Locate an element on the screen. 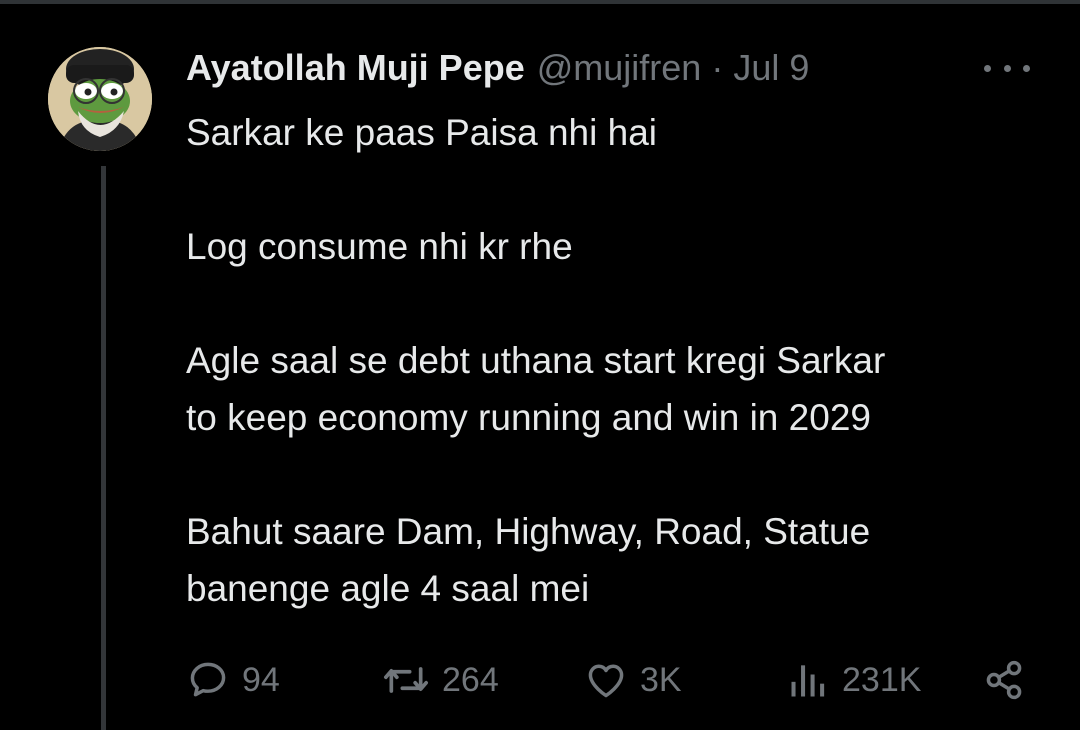 The image size is (1080, 730). top-divider is located at coordinates (540, 2).